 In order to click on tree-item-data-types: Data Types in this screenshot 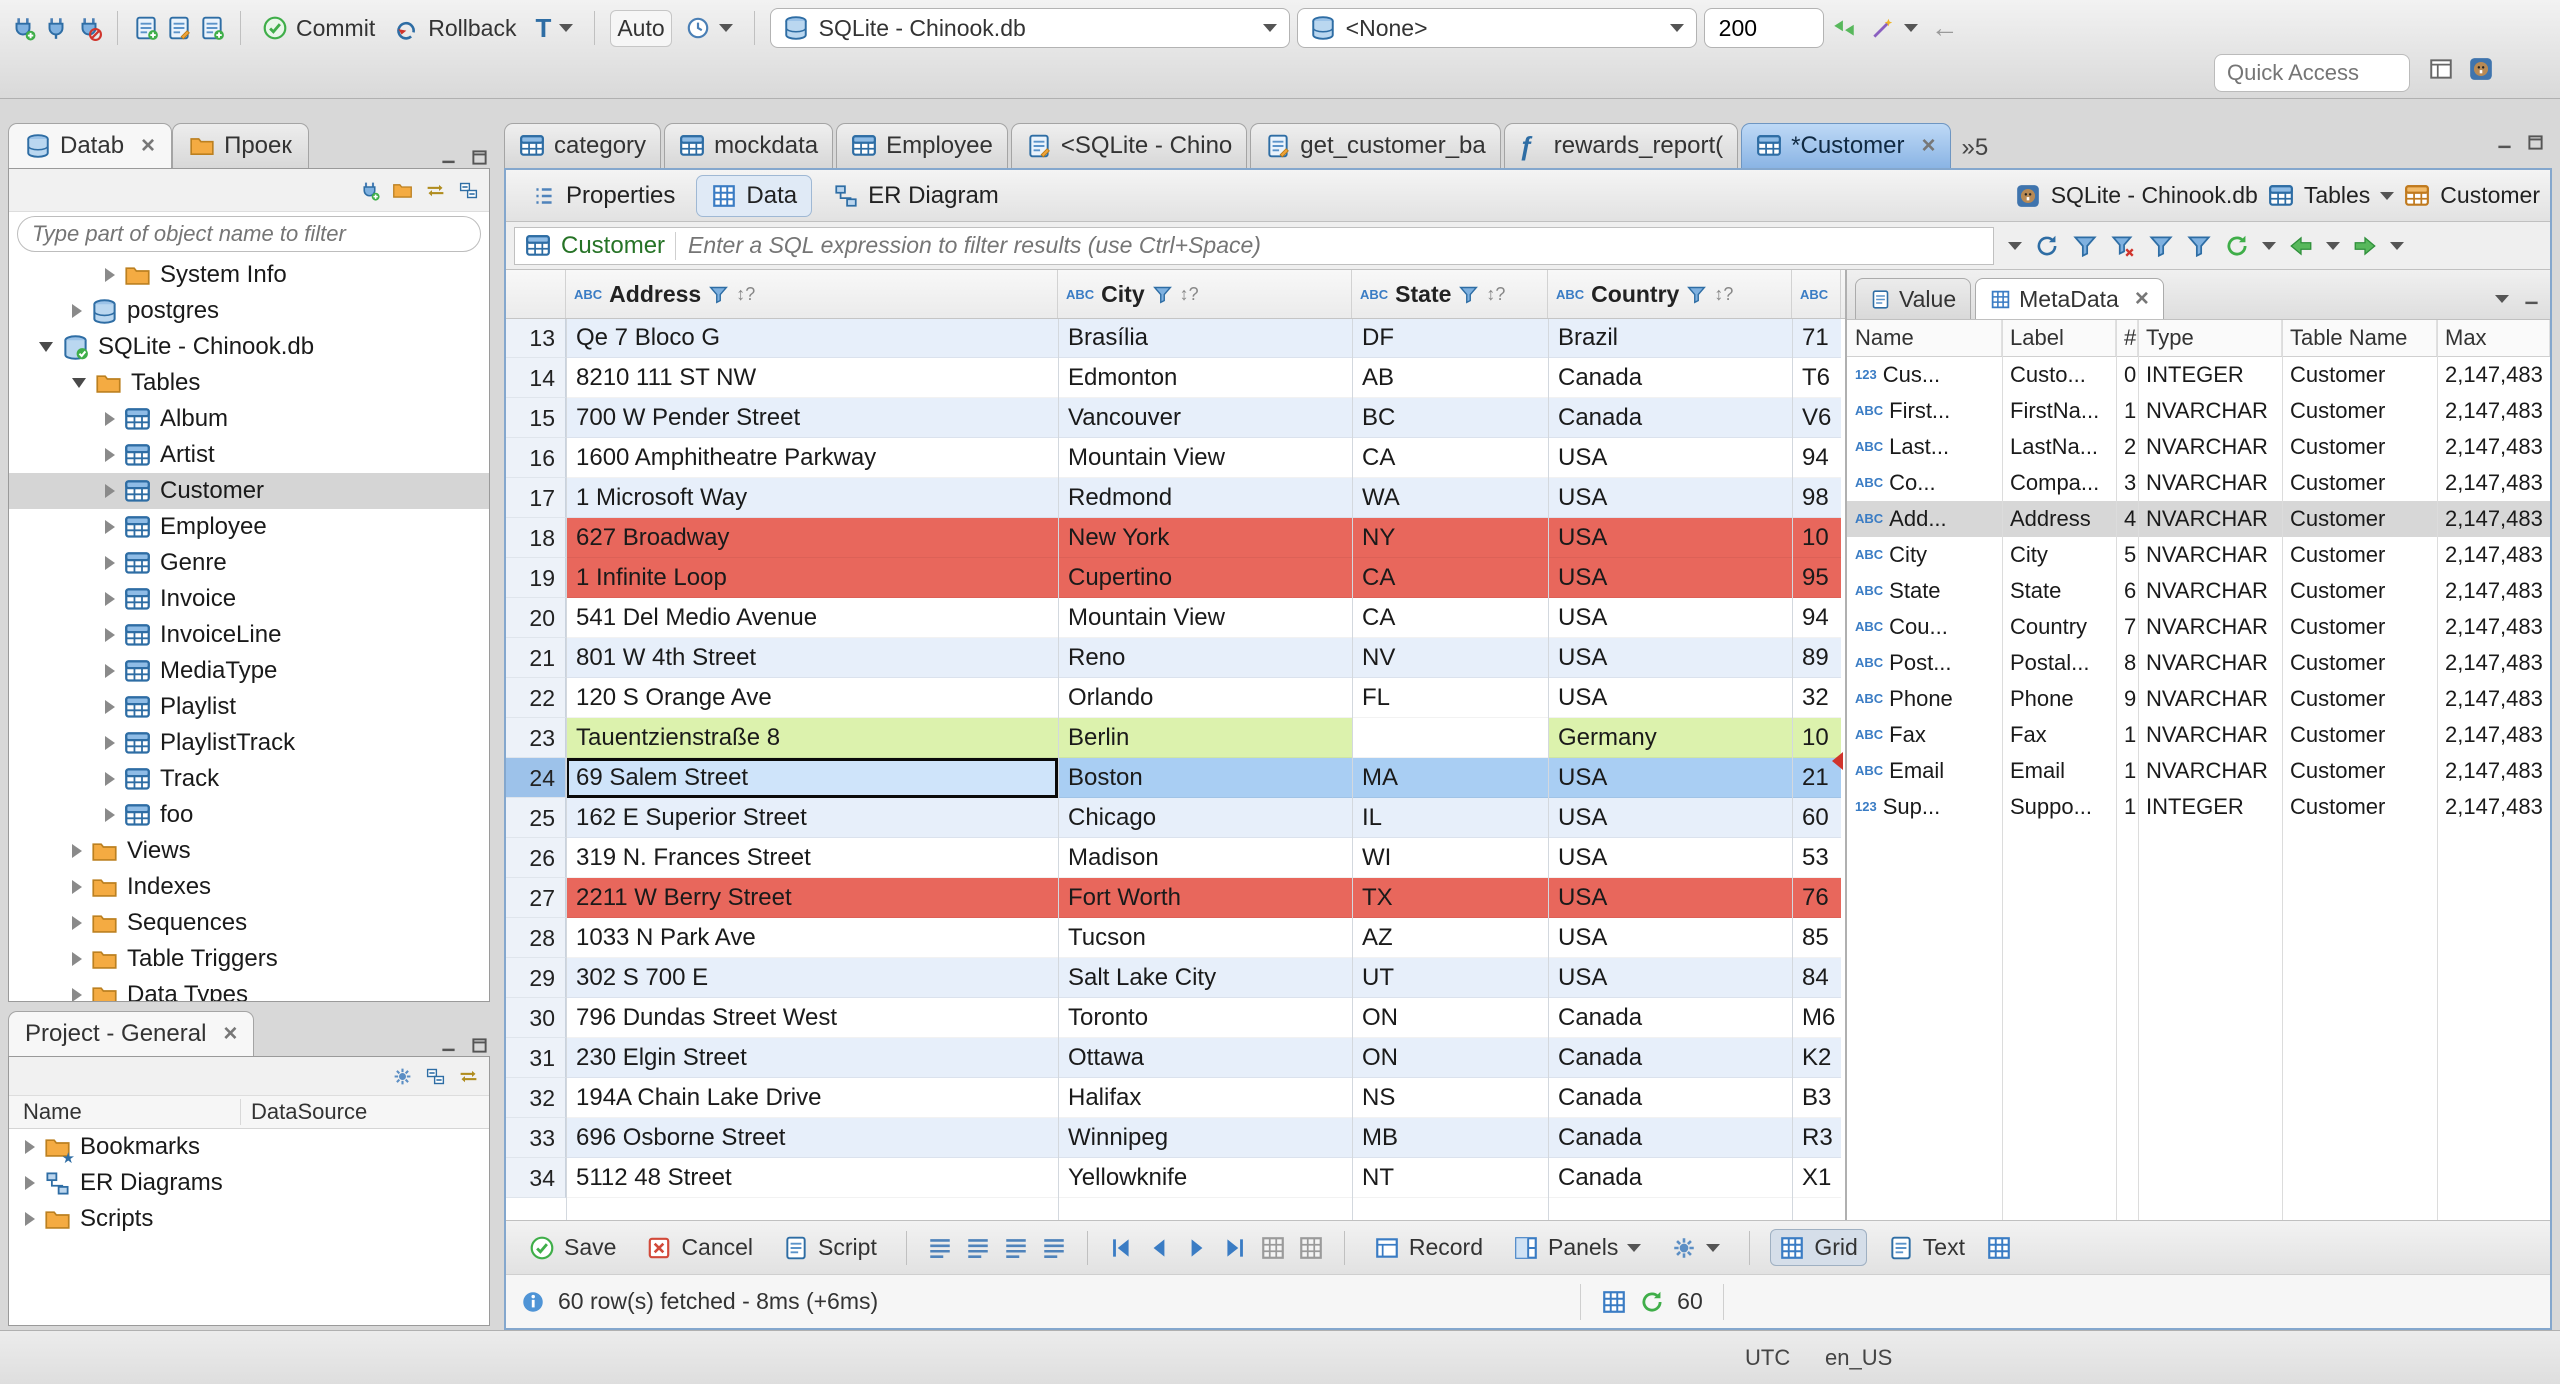, I will do `click(249, 989)`.